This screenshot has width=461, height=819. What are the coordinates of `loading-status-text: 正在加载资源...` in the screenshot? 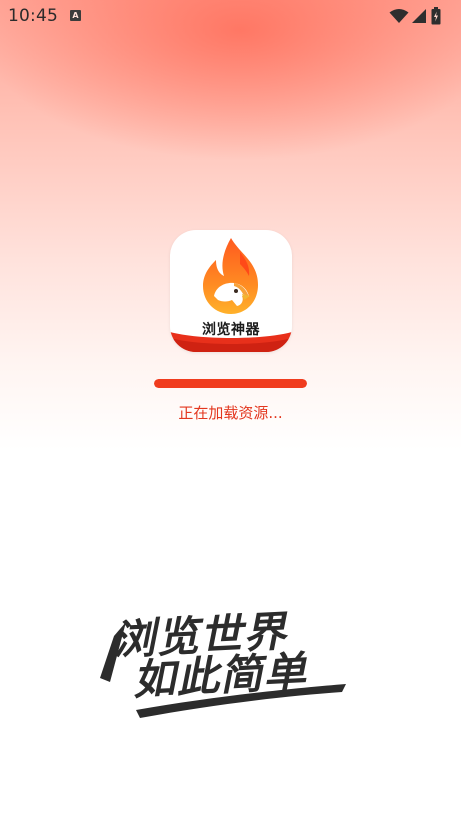 It's located at (230, 413).